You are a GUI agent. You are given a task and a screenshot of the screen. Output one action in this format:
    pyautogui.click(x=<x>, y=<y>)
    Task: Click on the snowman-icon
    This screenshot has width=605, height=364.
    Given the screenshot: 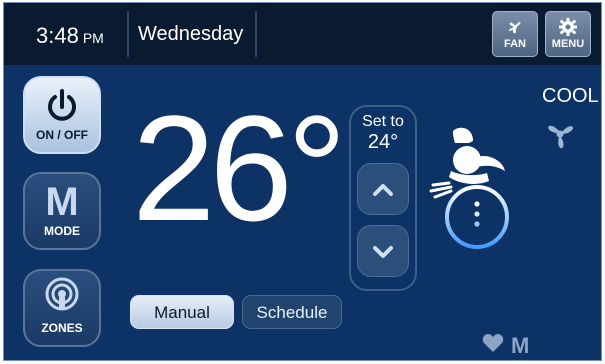 What is the action you would take?
    pyautogui.click(x=469, y=188)
    